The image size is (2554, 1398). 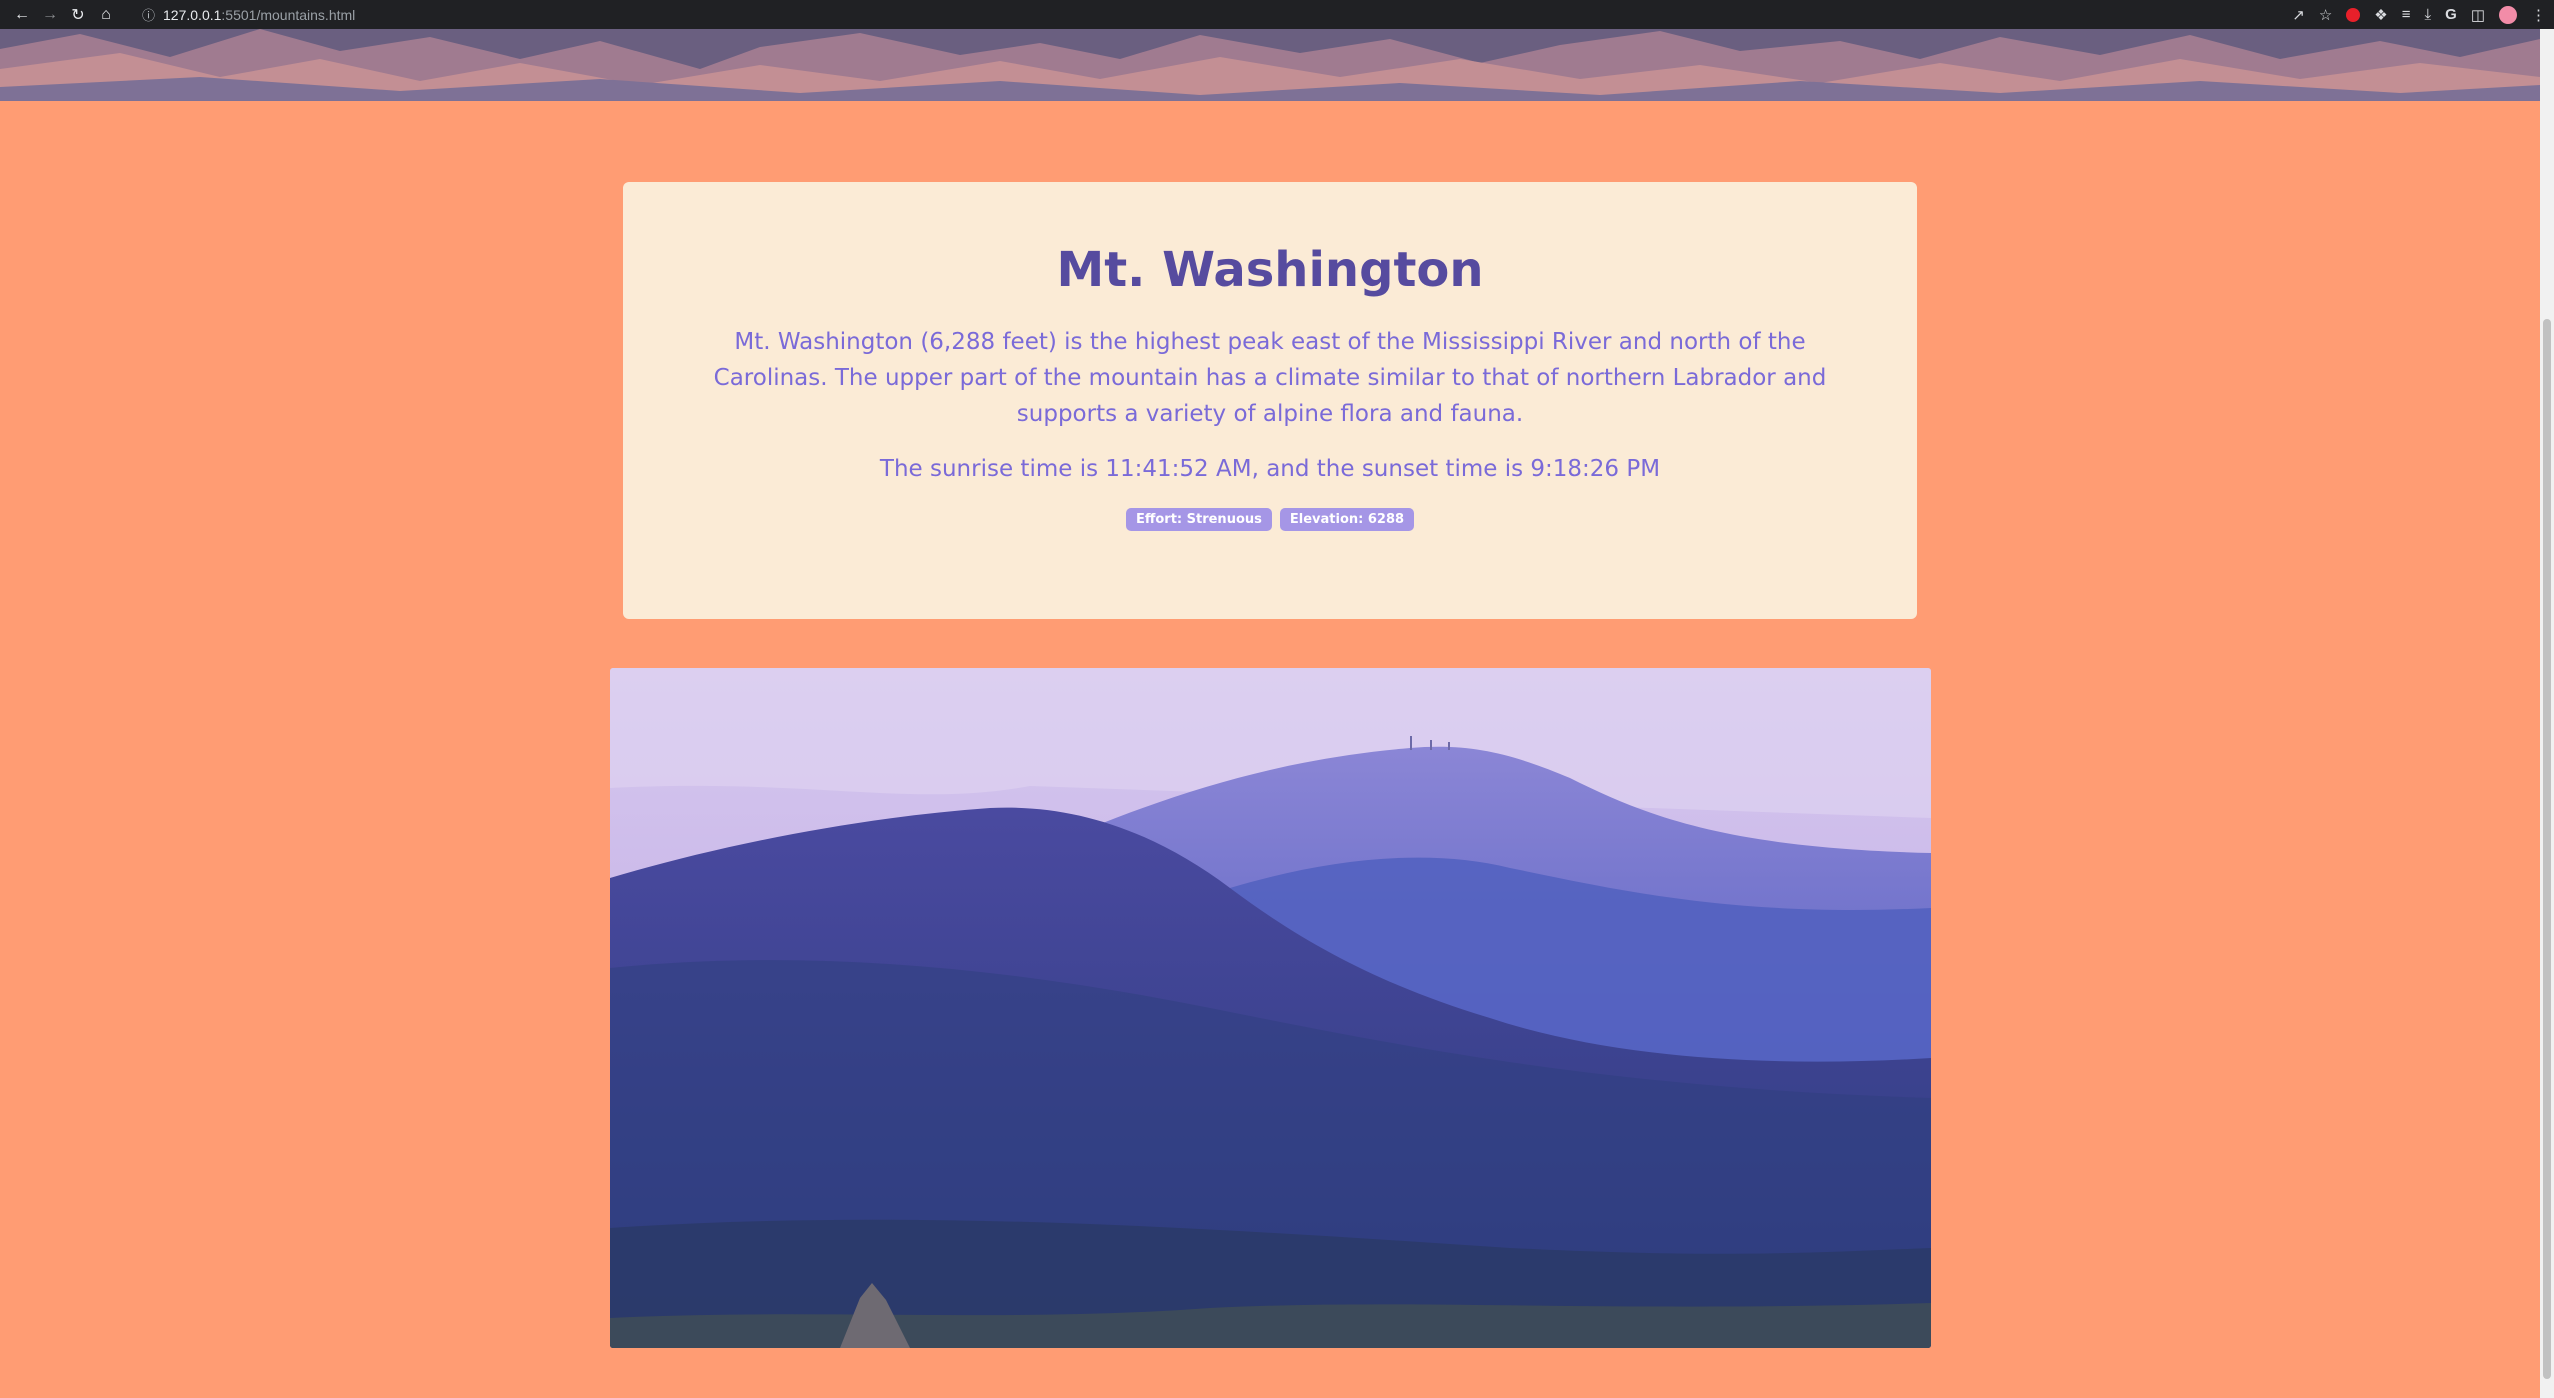 What do you see at coordinates (22, 15) in the screenshot?
I see `back-icon: ←` at bounding box center [22, 15].